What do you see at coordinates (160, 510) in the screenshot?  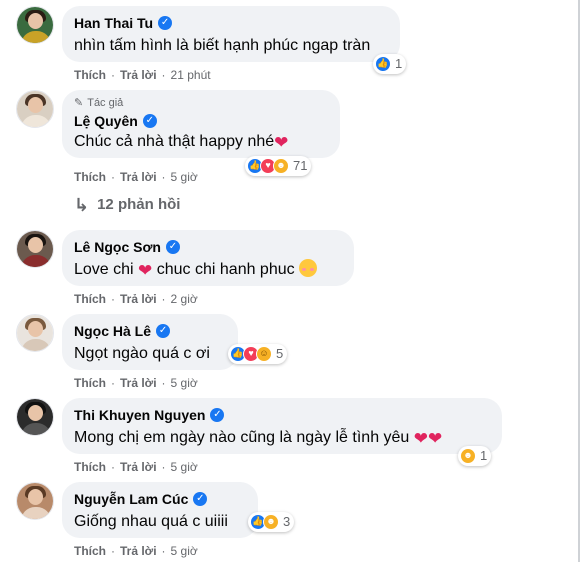 I see `comment-bubble: Nguyễn Lam Cúc ✓ Giống nhau quá c uiiii` at bounding box center [160, 510].